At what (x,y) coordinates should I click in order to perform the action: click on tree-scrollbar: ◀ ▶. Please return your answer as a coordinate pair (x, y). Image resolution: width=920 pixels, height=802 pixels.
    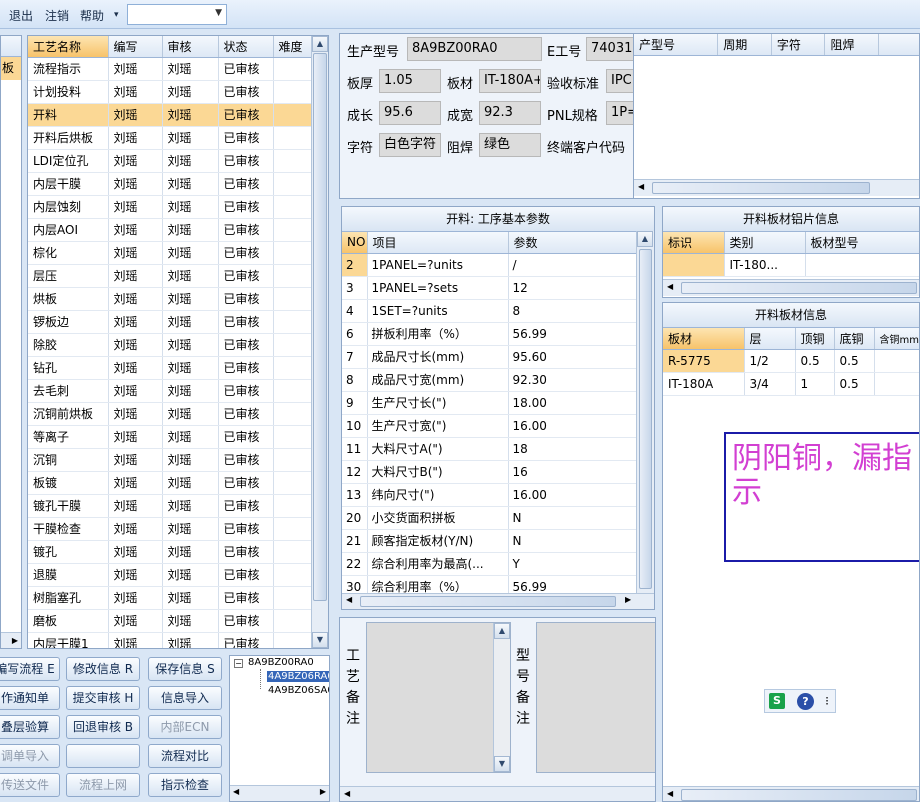
    Looking at the image, I should click on (279, 793).